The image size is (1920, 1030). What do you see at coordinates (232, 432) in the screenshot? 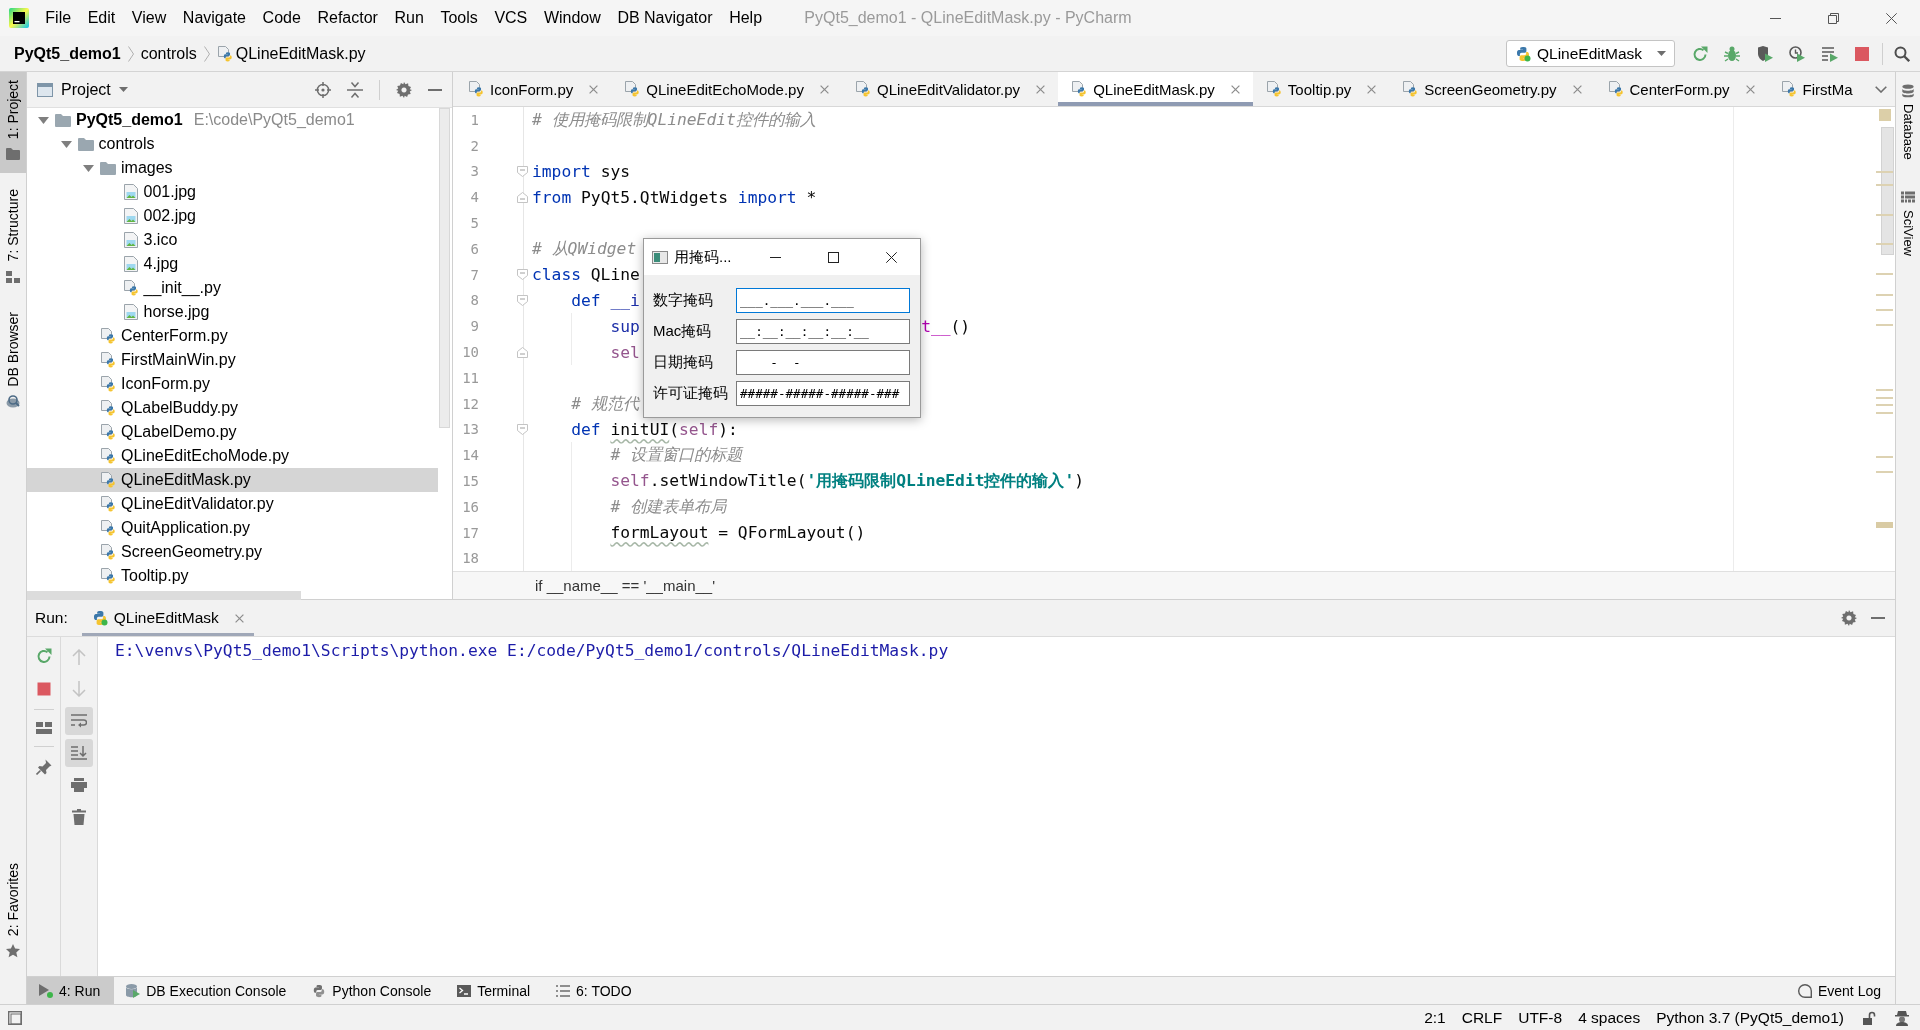
I see `tree-item: QLabelDemo.py` at bounding box center [232, 432].